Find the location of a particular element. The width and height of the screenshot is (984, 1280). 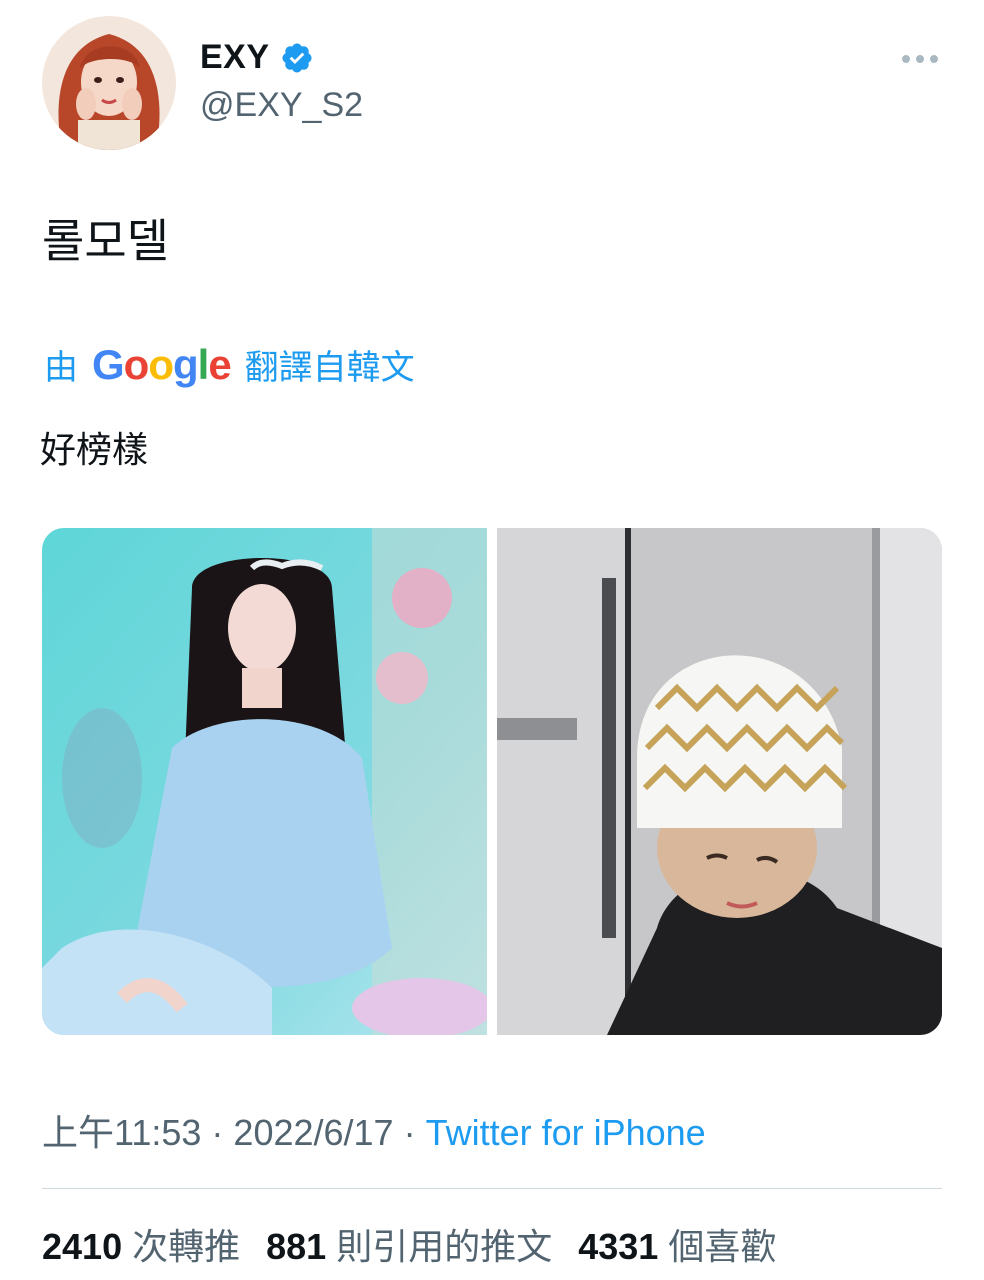

more-options-icon is located at coordinates (920, 59).